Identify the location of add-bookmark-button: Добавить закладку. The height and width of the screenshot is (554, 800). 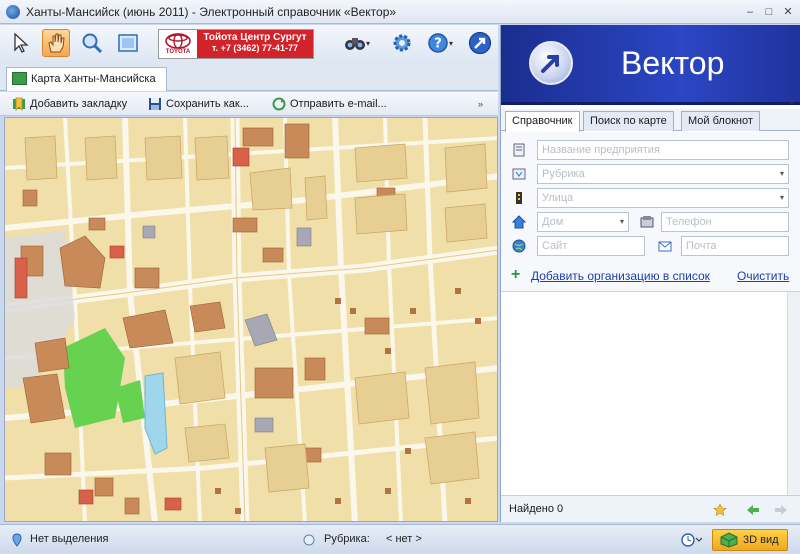
(69, 104).